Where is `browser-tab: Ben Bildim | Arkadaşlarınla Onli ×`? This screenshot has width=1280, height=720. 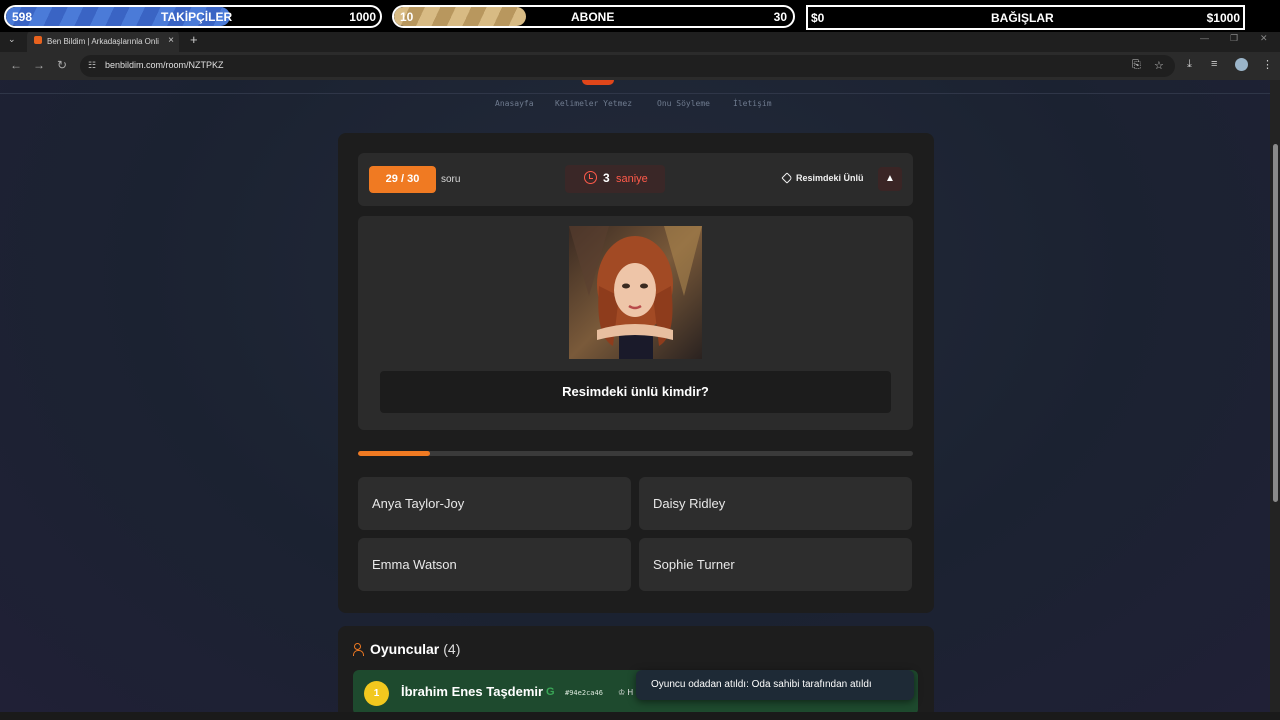 browser-tab: Ben Bildim | Arkadaşlarınla Onli × is located at coordinates (103, 41).